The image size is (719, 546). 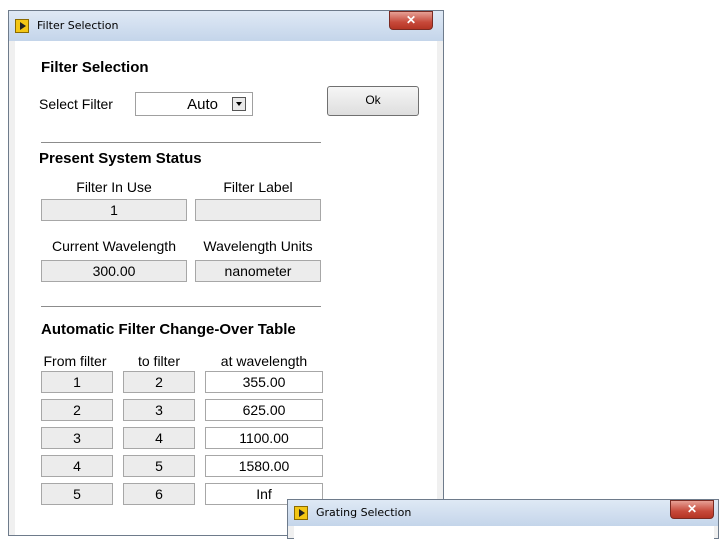 What do you see at coordinates (120, 158) in the screenshot?
I see `section-title-status: Present System Status` at bounding box center [120, 158].